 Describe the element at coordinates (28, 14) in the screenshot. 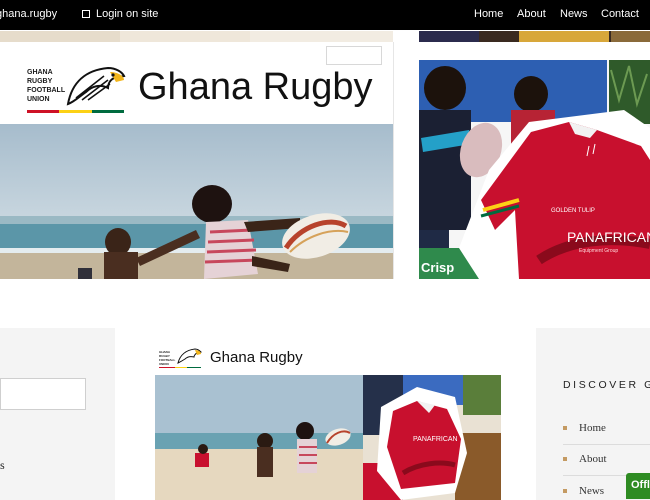

I see `site-name-link: ghana.rugby` at that location.